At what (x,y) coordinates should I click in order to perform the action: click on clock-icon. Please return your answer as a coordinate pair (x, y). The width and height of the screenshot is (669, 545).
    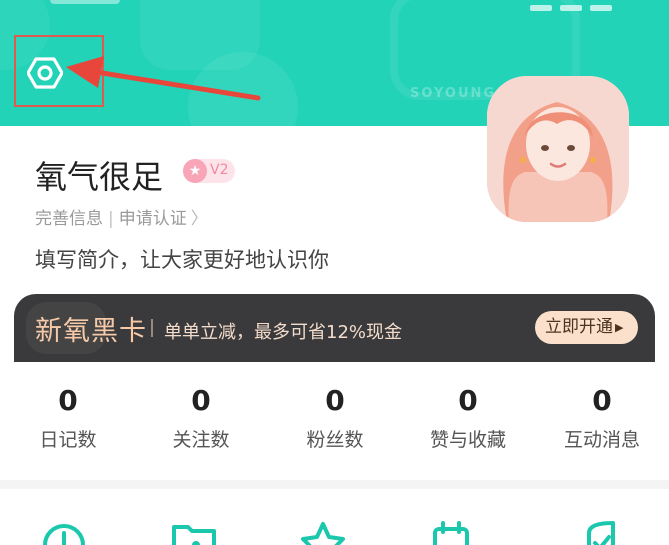
    Looking at the image, I should click on (64, 534).